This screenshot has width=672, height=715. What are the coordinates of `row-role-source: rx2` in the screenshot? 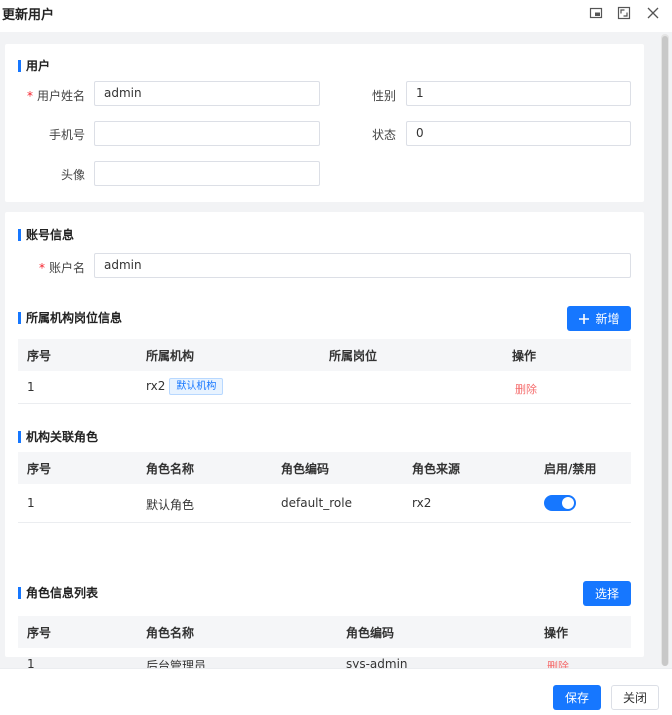 It's located at (422, 503).